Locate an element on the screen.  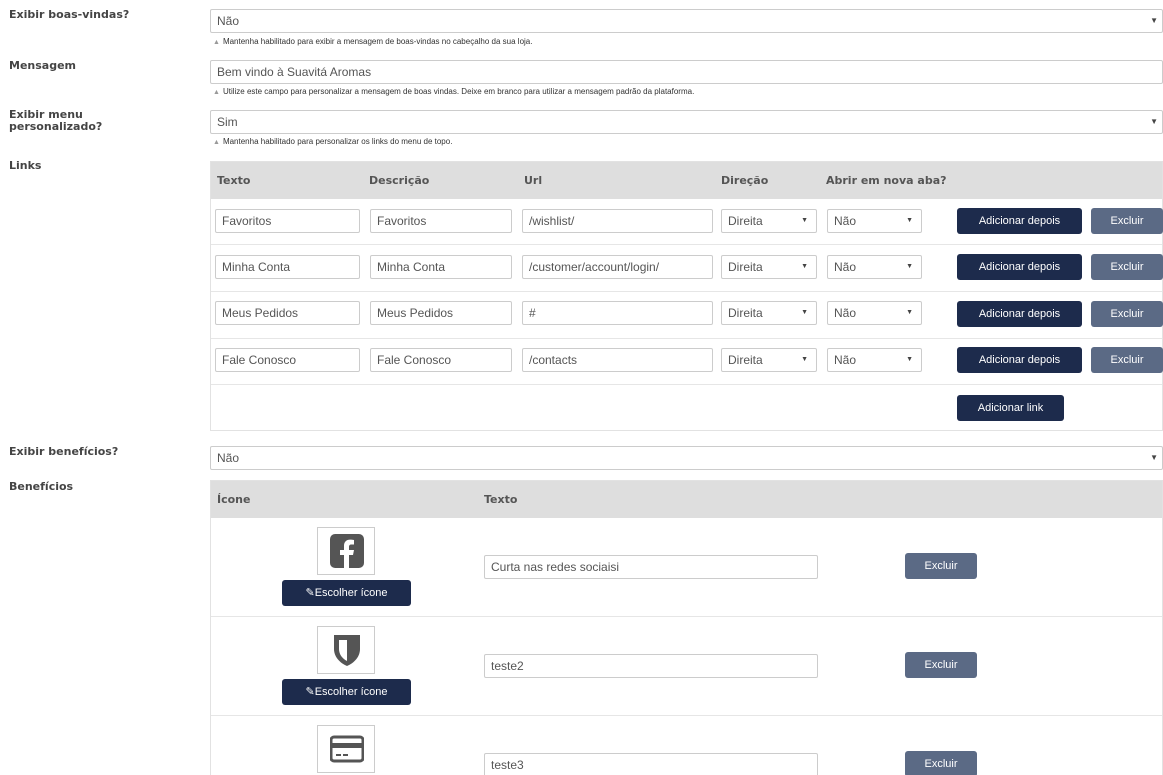
table-row: ✎Escolher ícone teste2 Excluir is located at coordinates (686, 666).